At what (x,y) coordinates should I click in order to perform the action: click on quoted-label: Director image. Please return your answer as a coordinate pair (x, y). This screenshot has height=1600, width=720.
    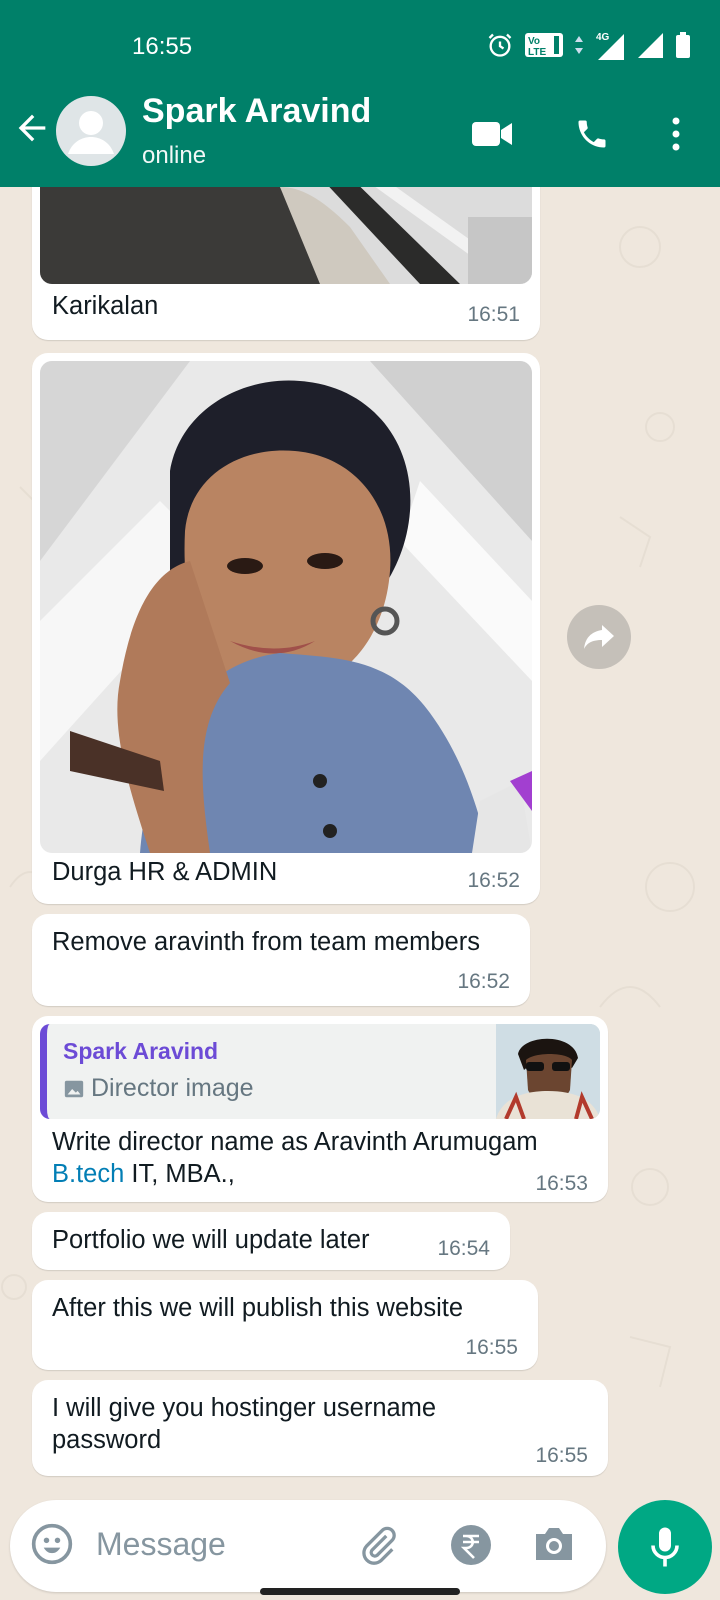
    Looking at the image, I should click on (172, 1088).